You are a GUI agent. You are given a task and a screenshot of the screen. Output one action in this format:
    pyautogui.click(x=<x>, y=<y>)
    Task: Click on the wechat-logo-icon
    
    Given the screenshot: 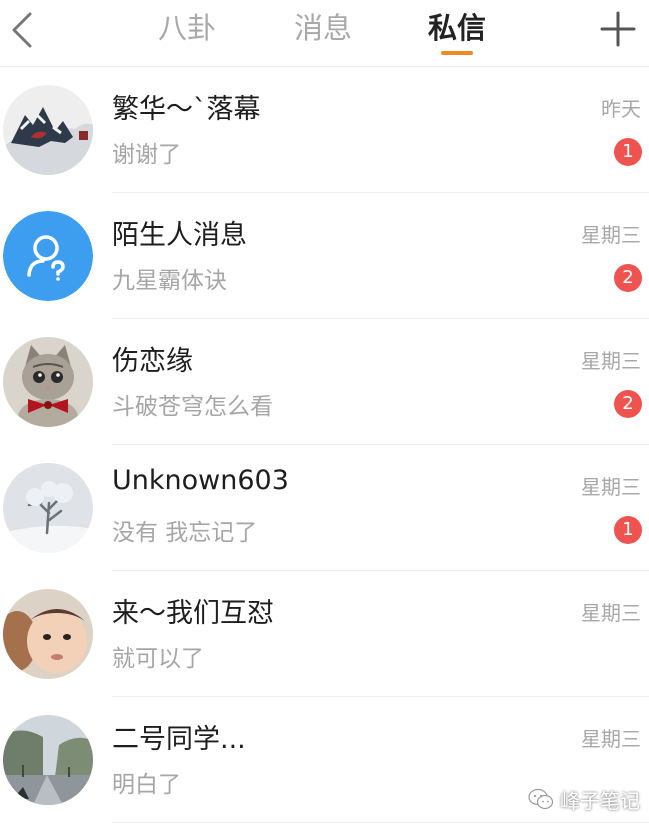 What is the action you would take?
    pyautogui.click(x=541, y=799)
    